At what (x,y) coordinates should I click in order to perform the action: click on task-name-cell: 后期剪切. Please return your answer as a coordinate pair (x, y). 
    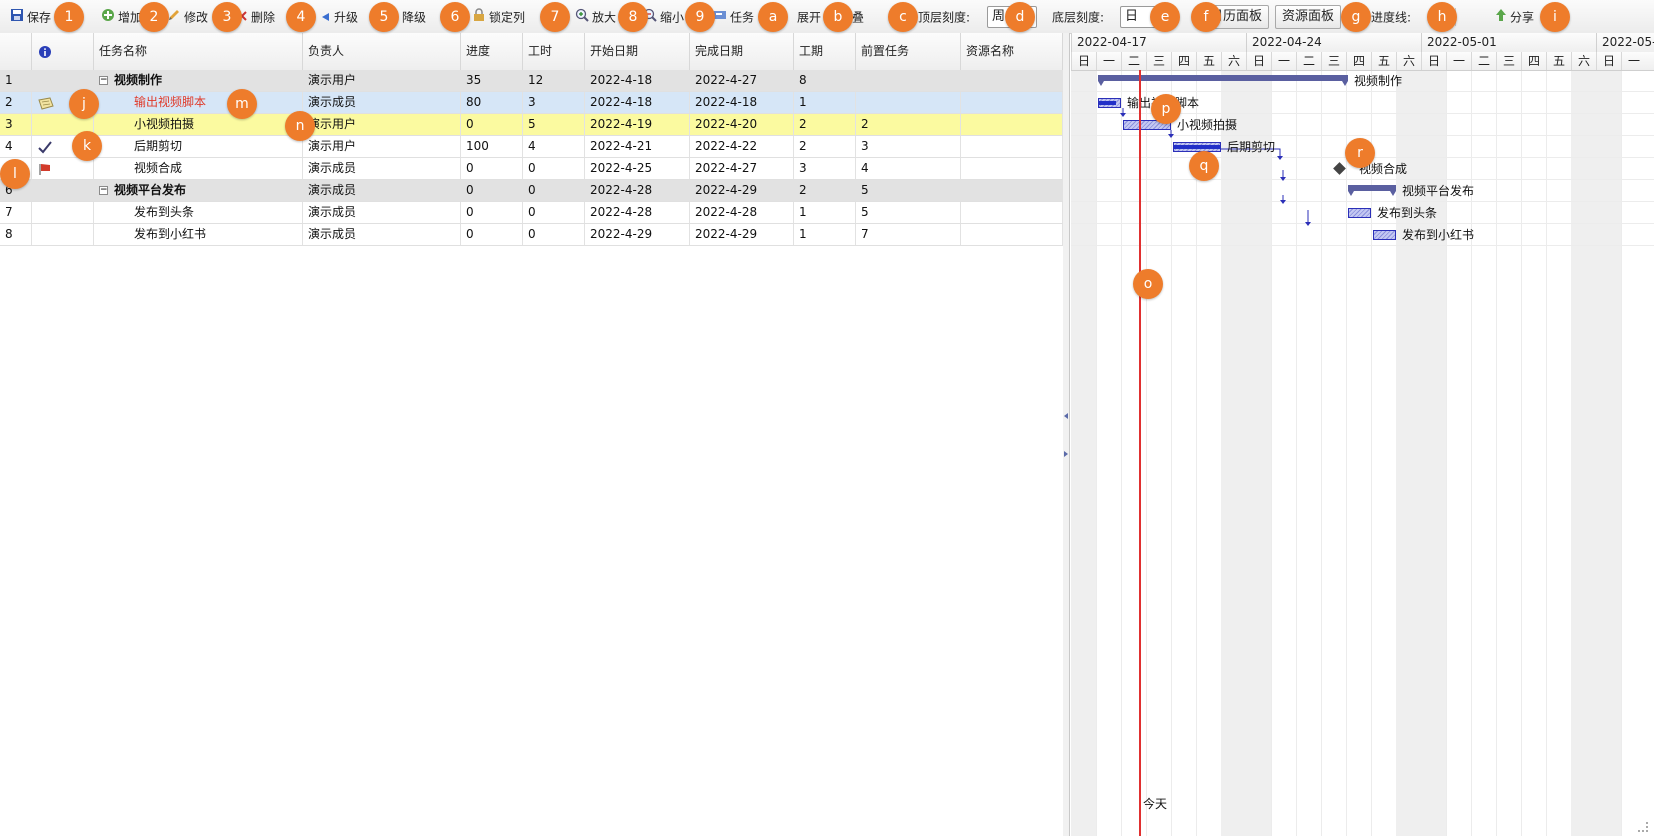
    Looking at the image, I should click on (198, 146).